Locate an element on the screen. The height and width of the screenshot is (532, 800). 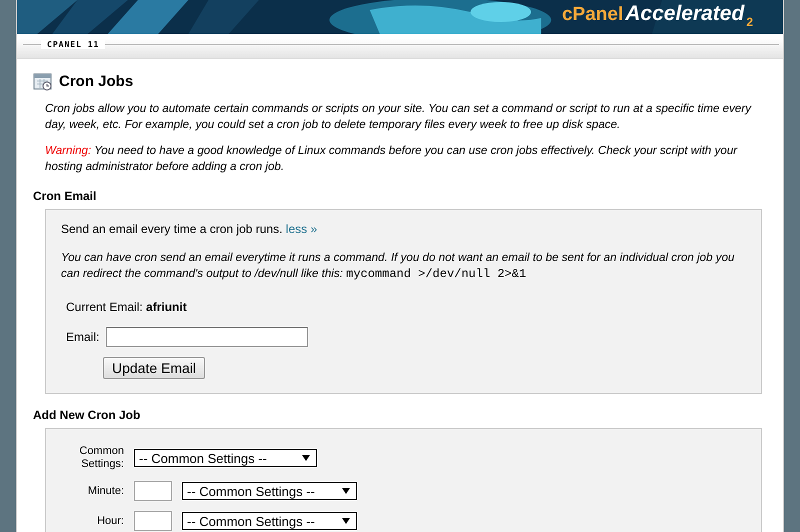
field-label: Common Settings: is located at coordinates (101, 458).